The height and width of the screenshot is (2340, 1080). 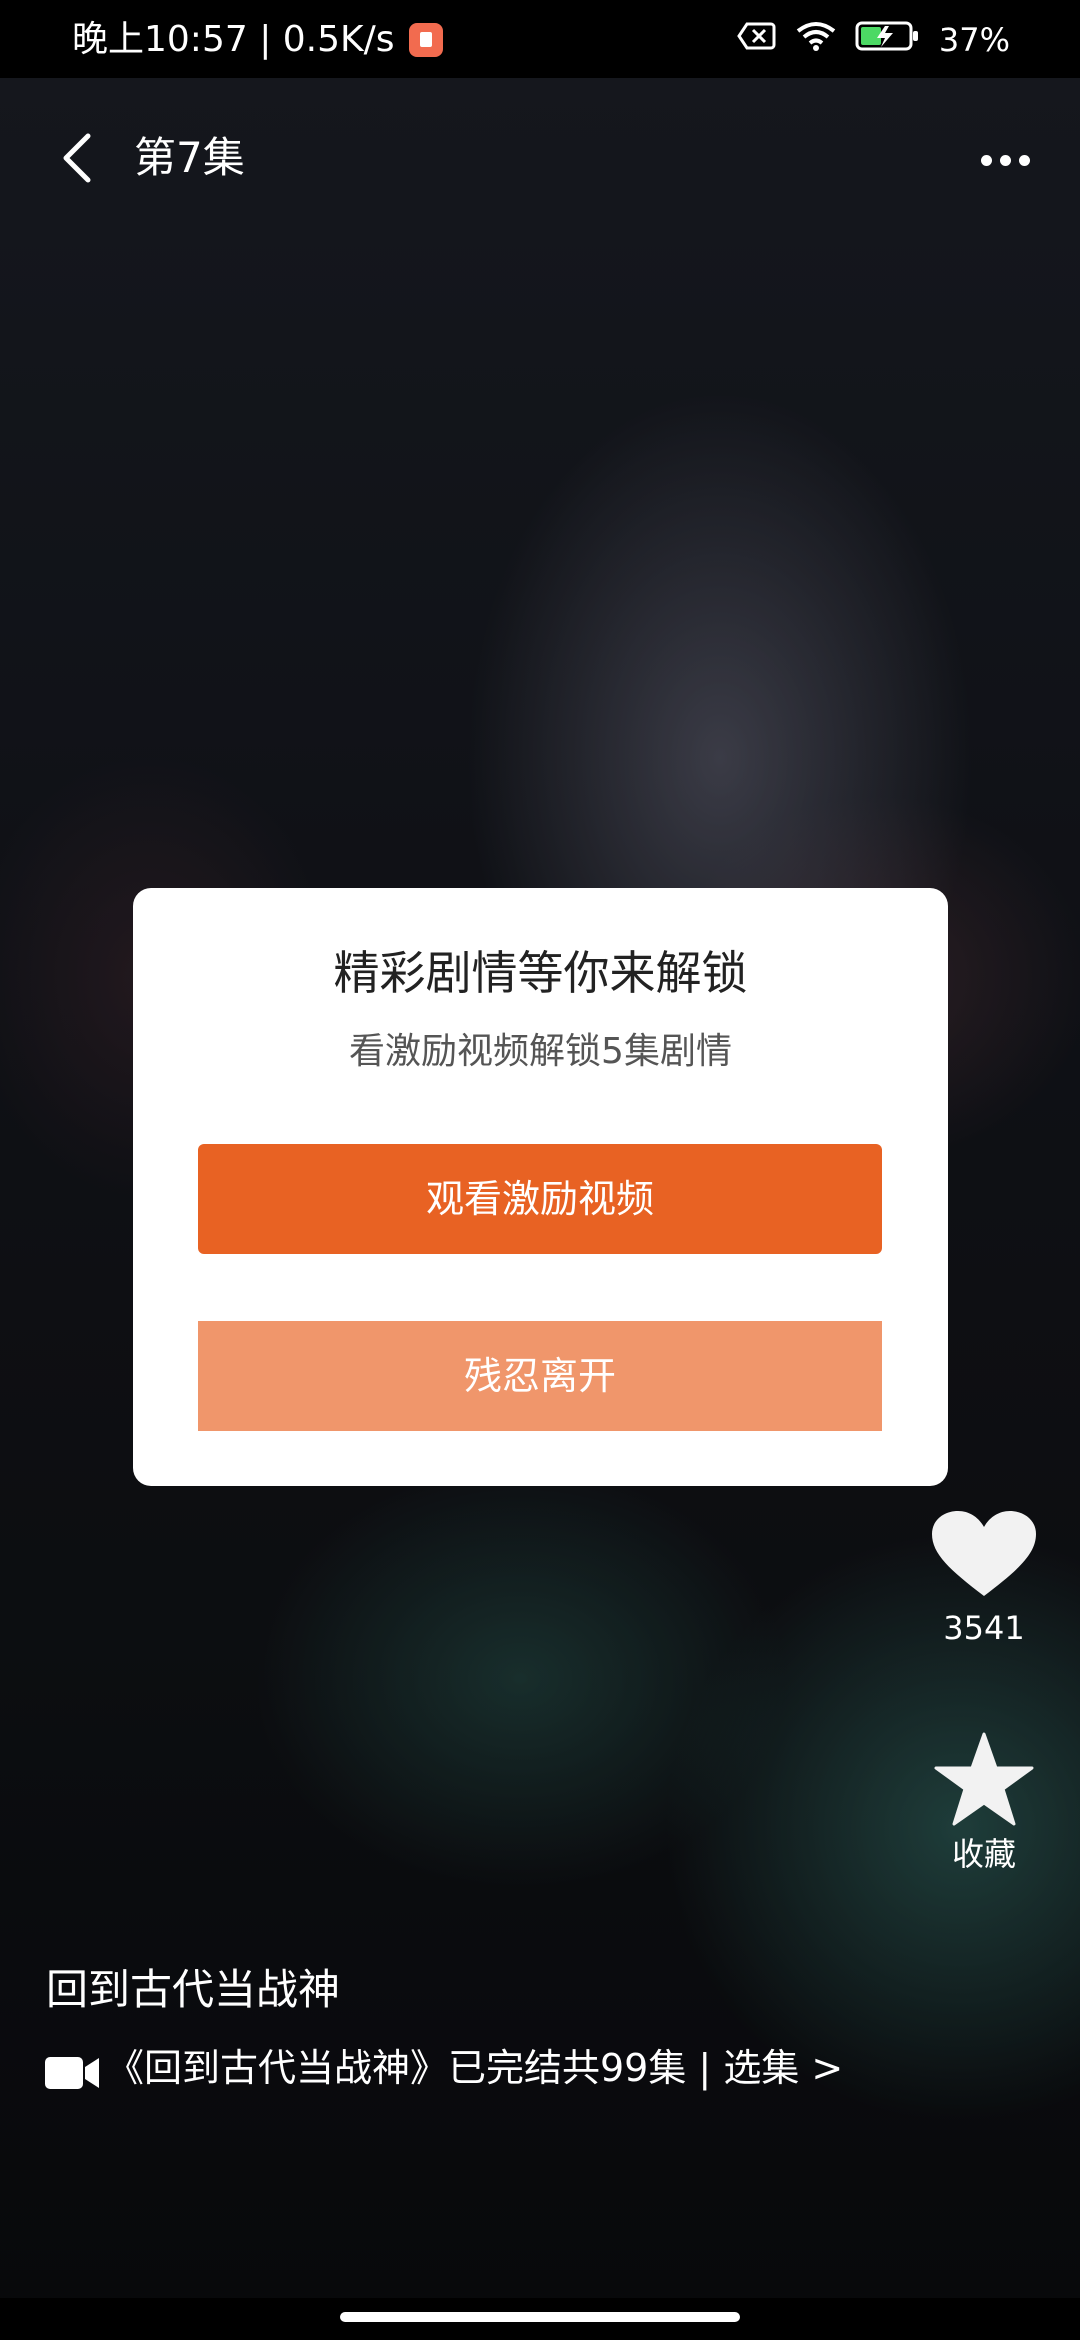 What do you see at coordinates (193, 1989) in the screenshot?
I see `show-title: 回到古代当战神` at bounding box center [193, 1989].